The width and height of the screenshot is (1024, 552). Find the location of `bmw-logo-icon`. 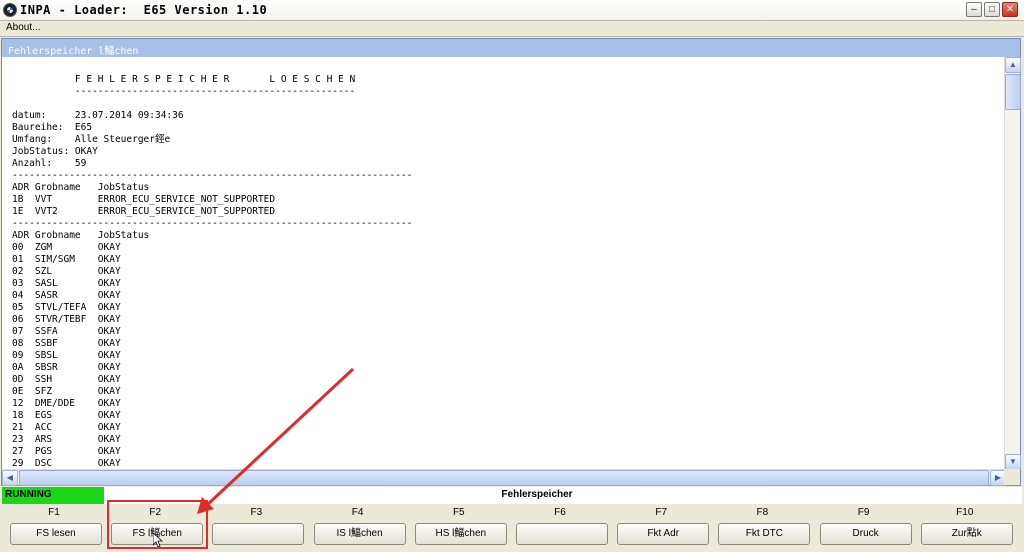

bmw-logo-icon is located at coordinates (10, 10).